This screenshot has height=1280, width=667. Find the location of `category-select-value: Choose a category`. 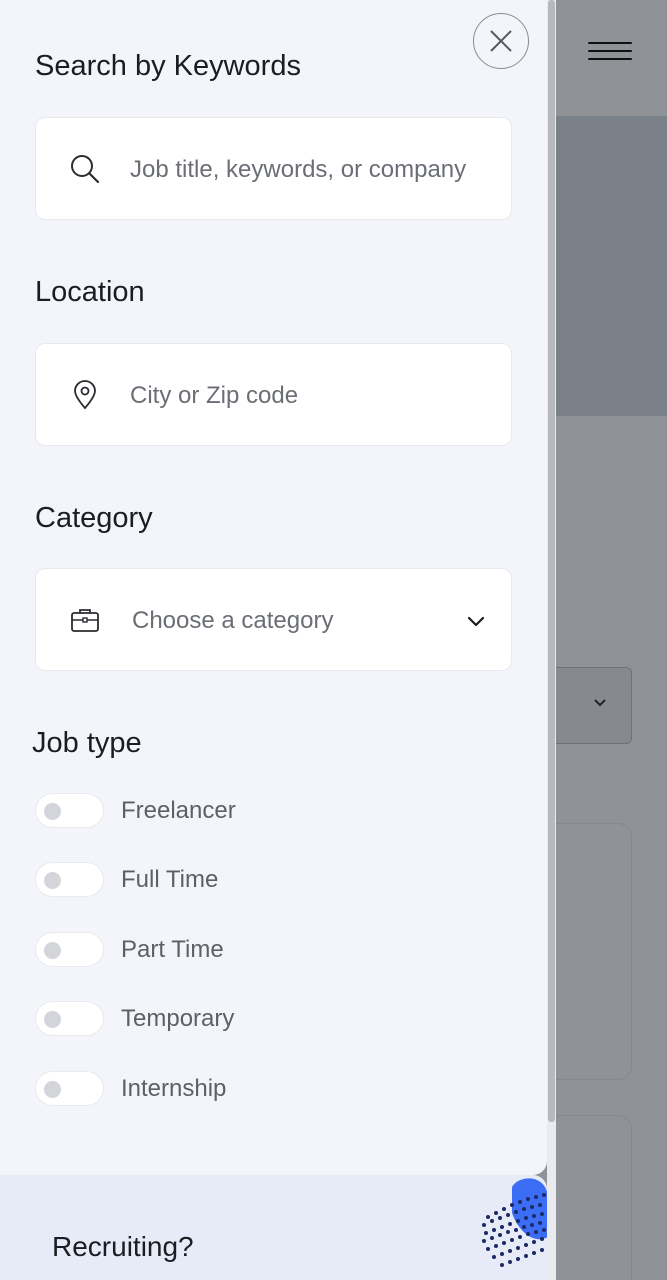

category-select-value: Choose a category is located at coordinates (233, 620).